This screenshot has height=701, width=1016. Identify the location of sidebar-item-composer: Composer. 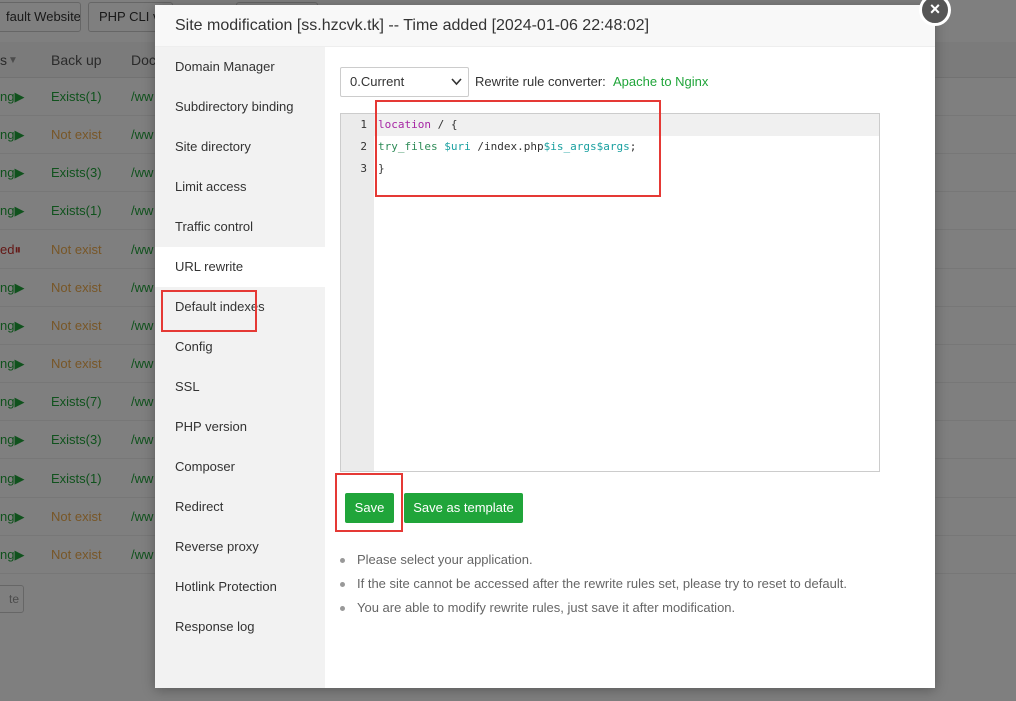
(240, 467).